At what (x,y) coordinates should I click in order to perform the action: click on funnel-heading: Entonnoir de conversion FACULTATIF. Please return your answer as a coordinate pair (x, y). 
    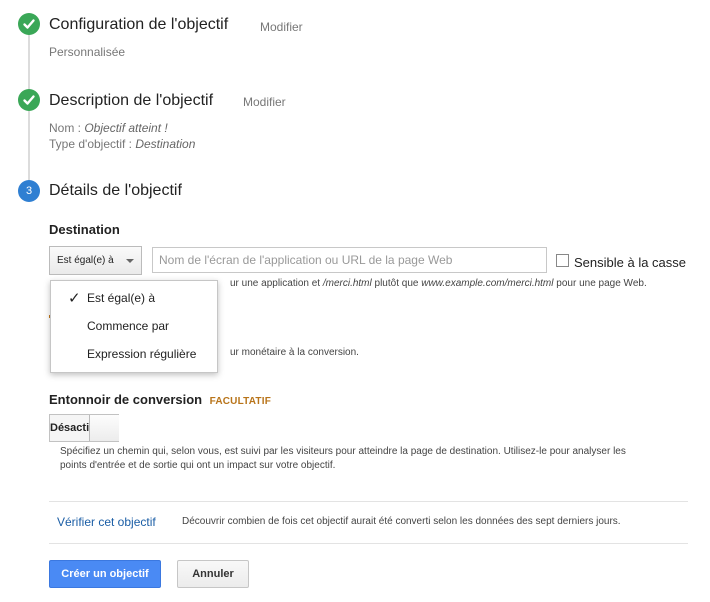
    Looking at the image, I should click on (160, 400).